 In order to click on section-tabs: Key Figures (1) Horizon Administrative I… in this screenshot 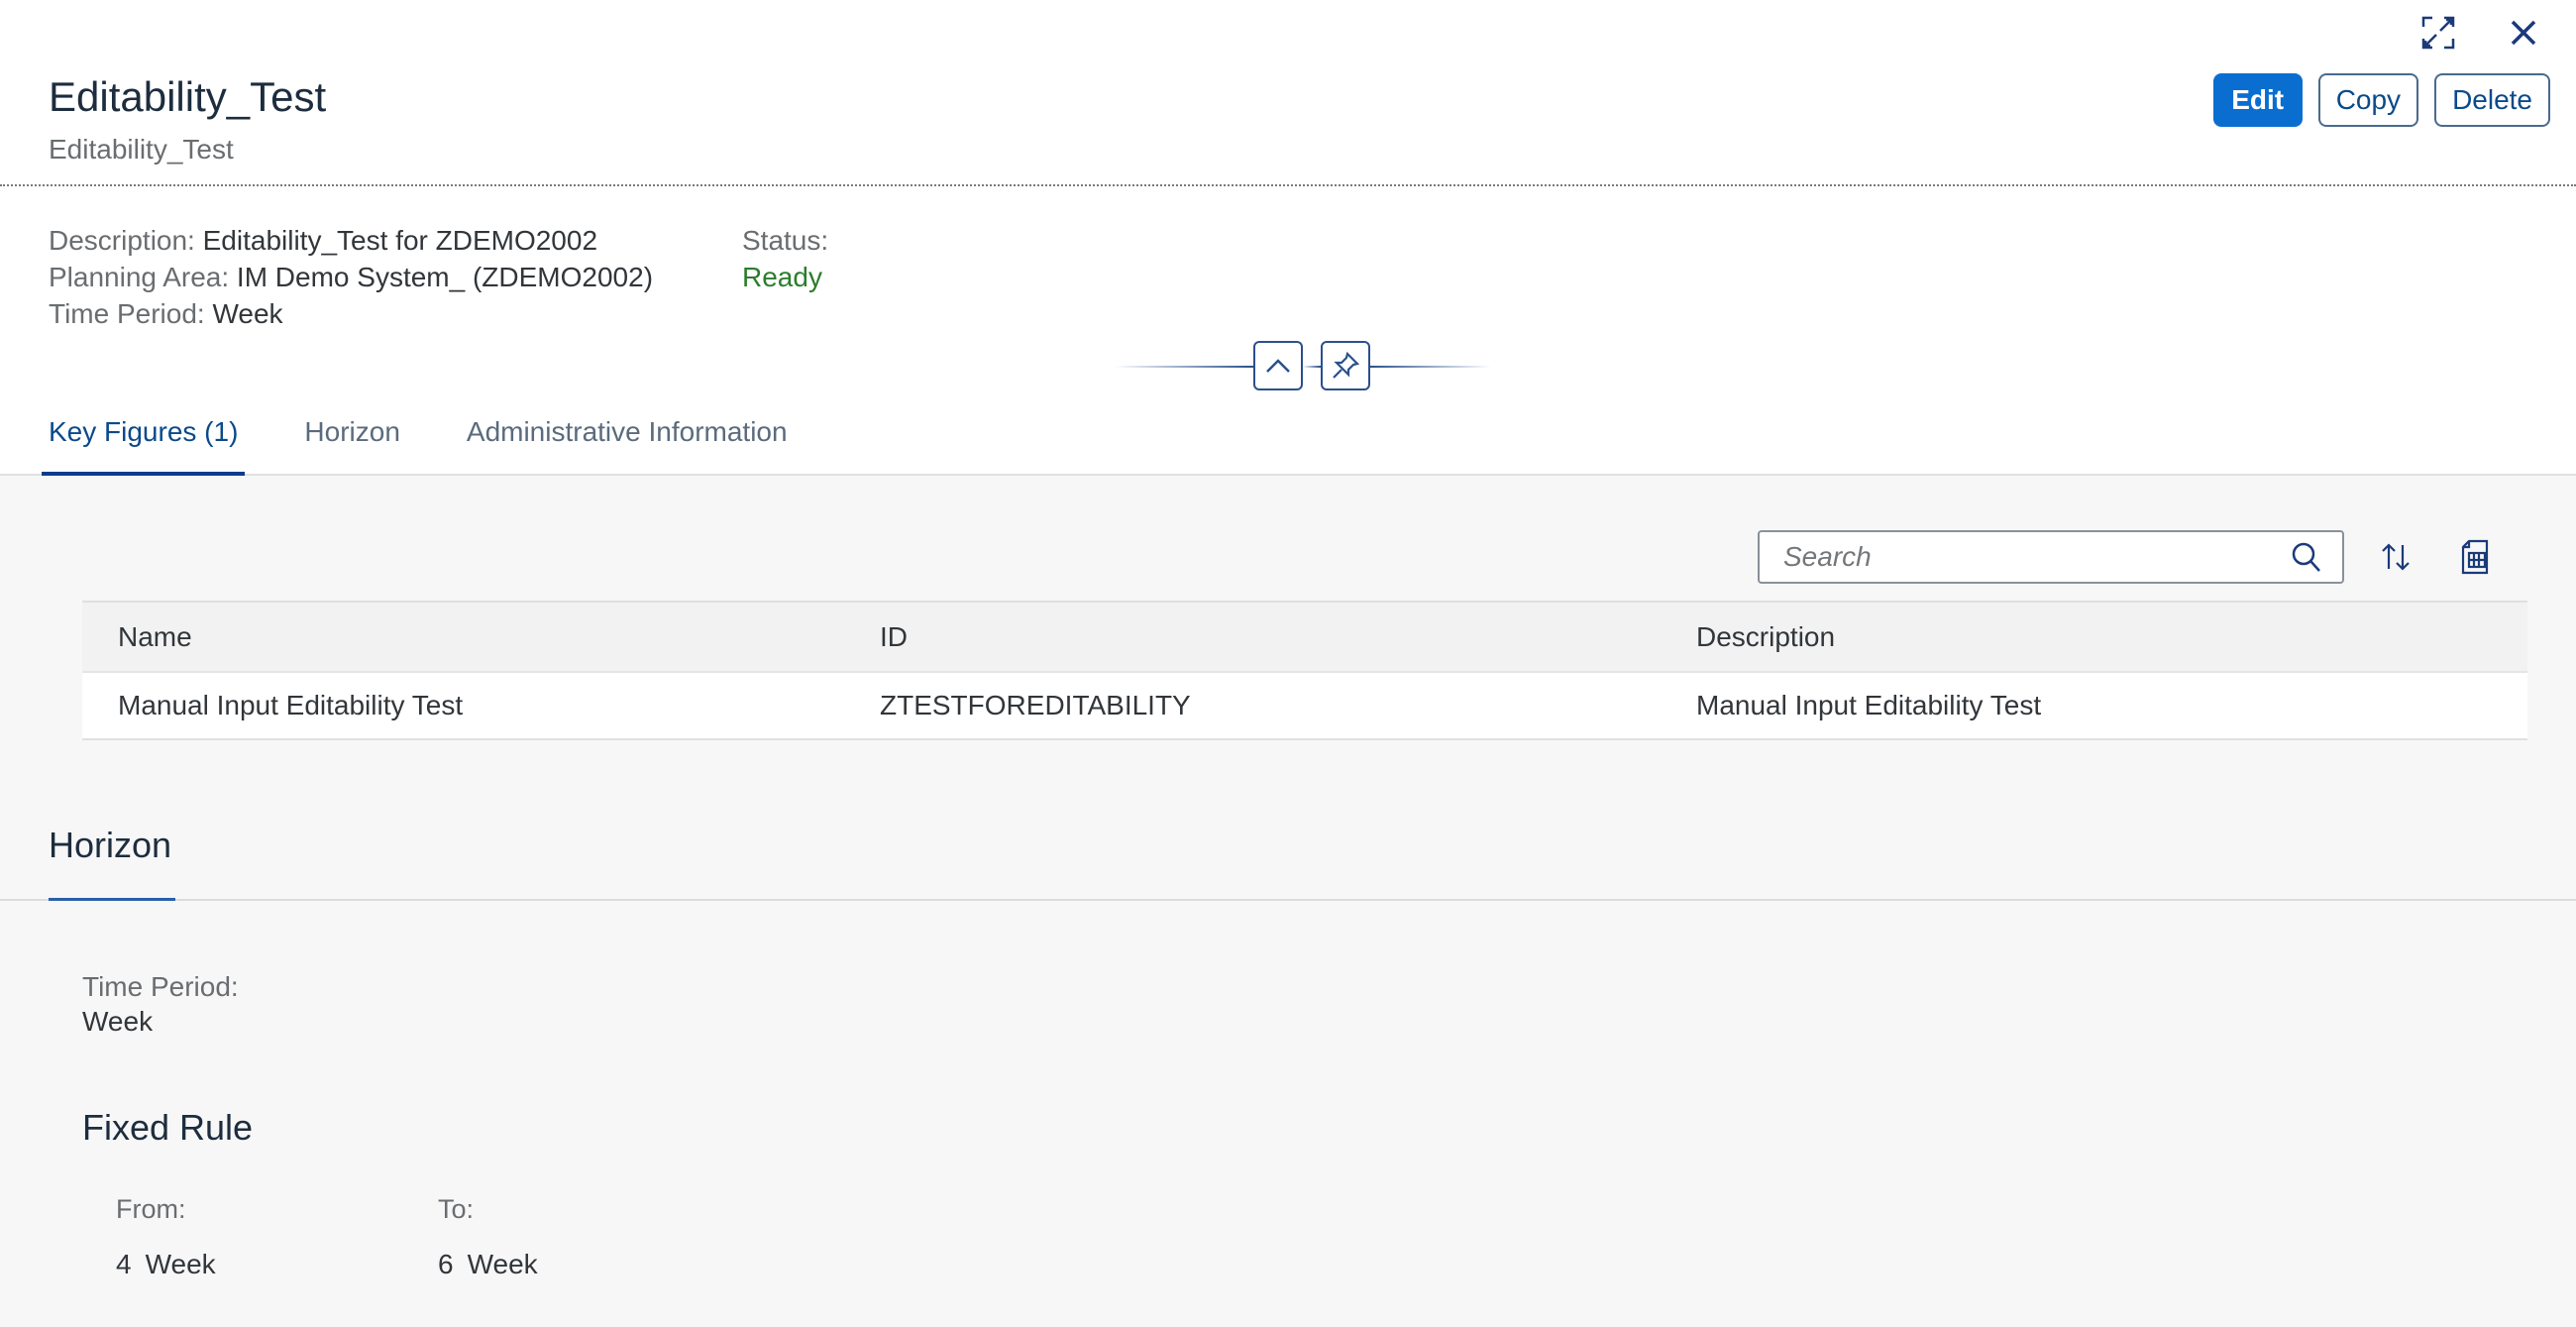, I will do `click(444, 442)`.